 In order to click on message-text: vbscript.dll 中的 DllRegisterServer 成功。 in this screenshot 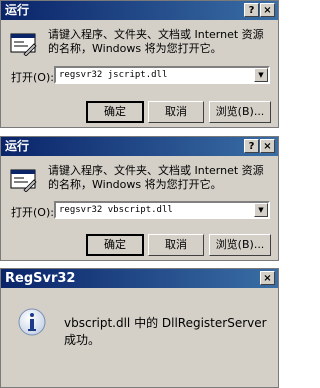, I will do `click(165, 331)`.